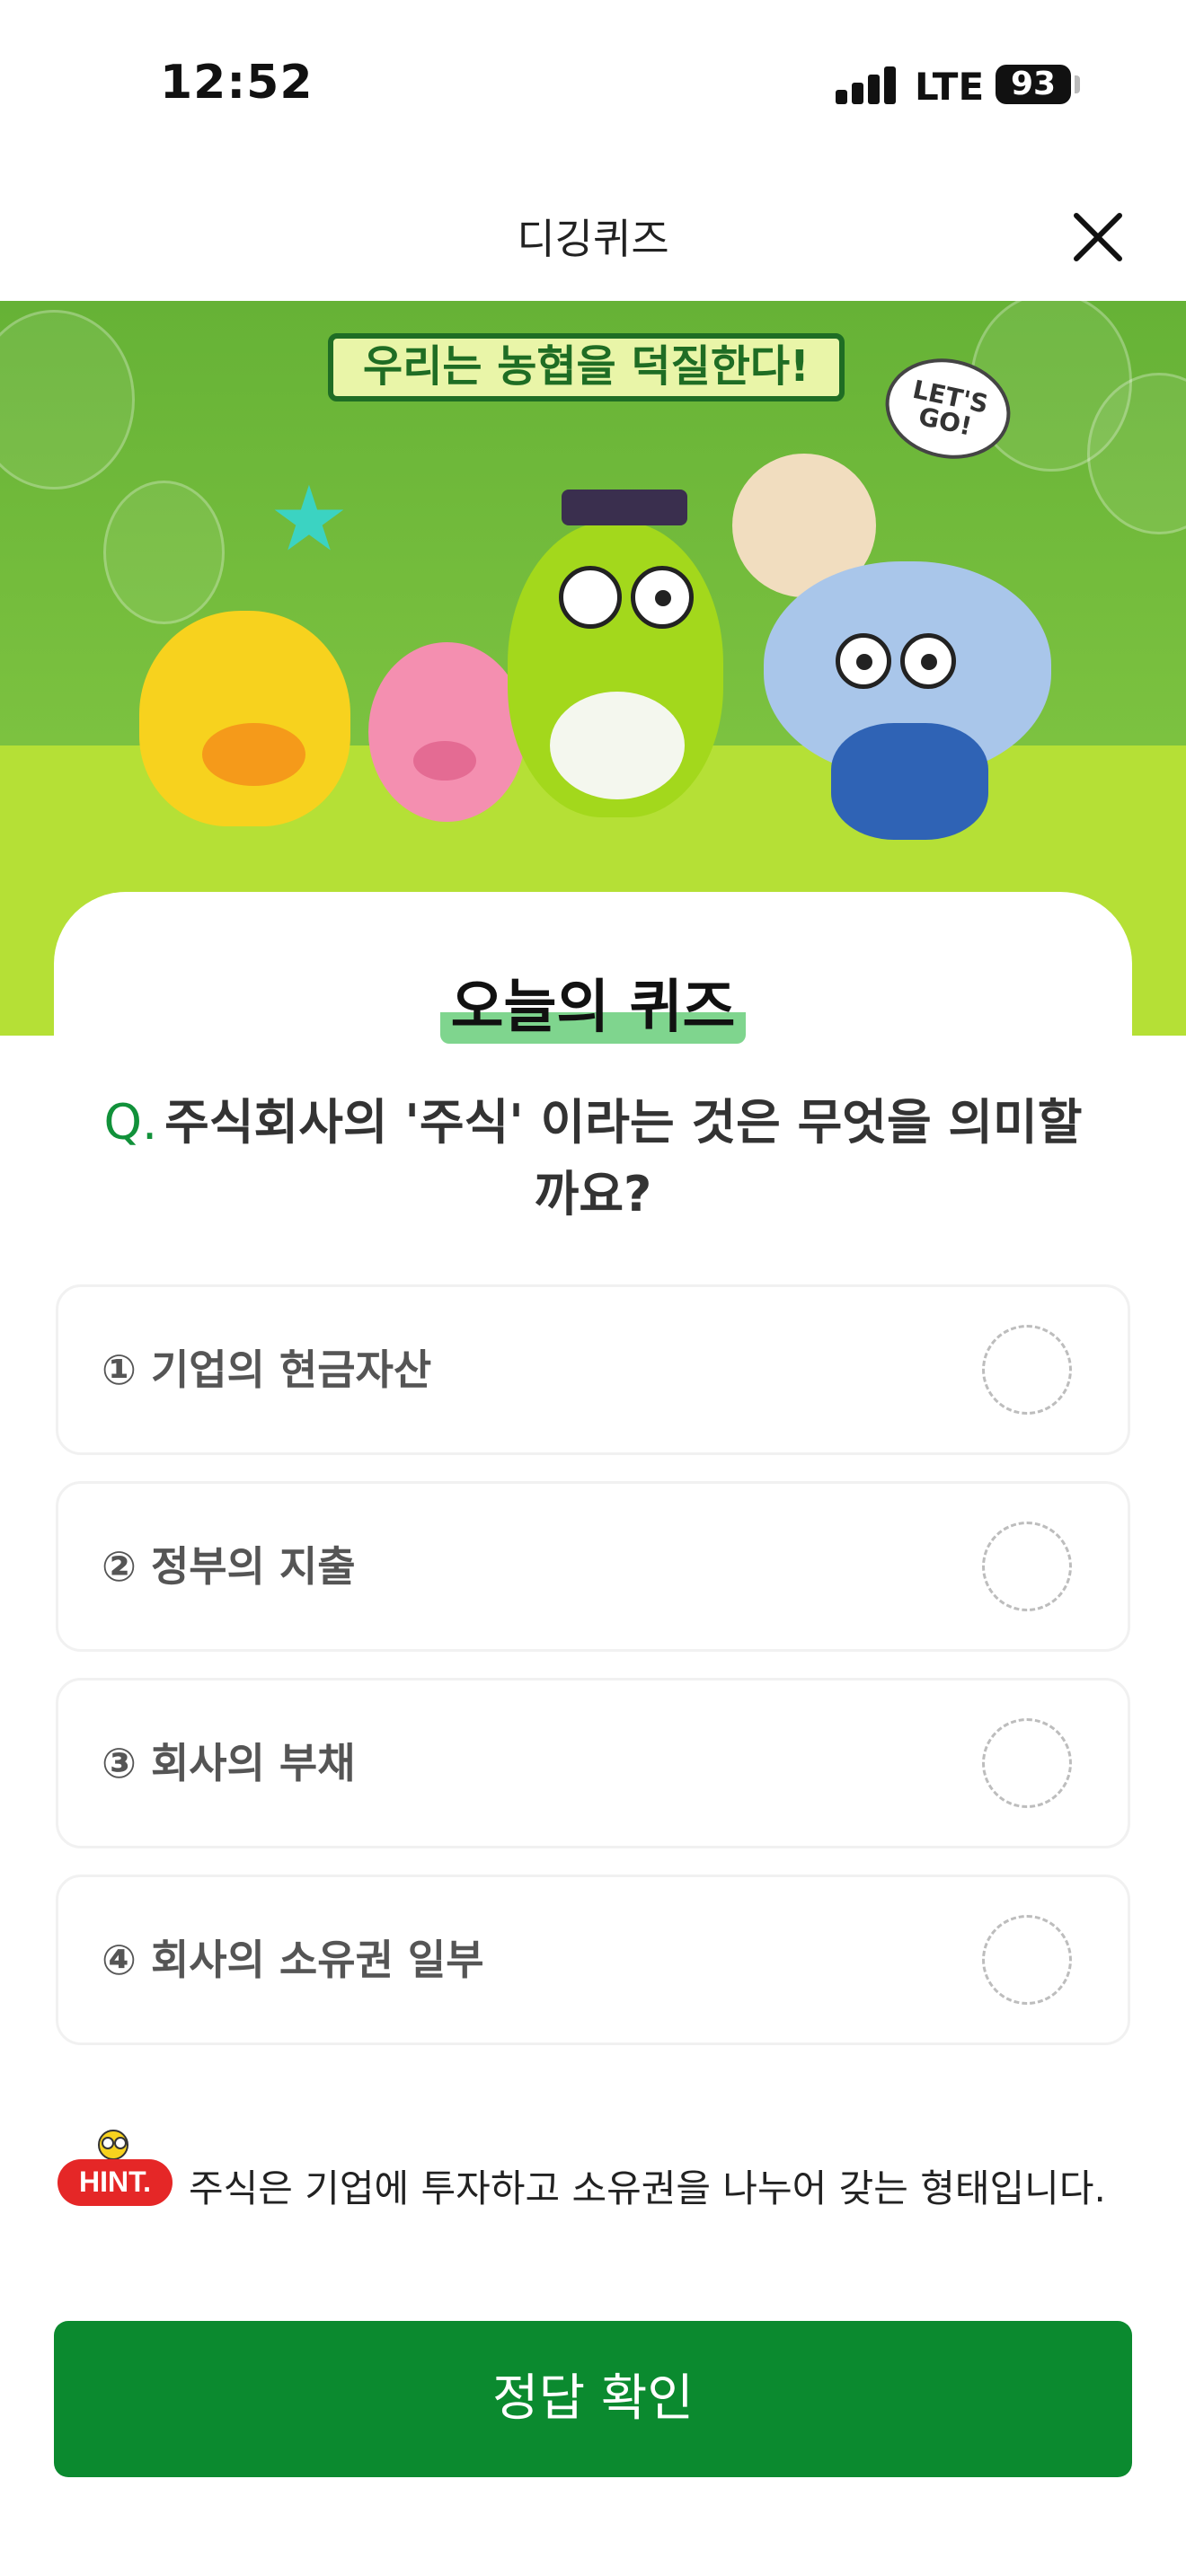  I want to click on quiz-title-wrap: 오늘의 퀴즈, so click(593, 1002).